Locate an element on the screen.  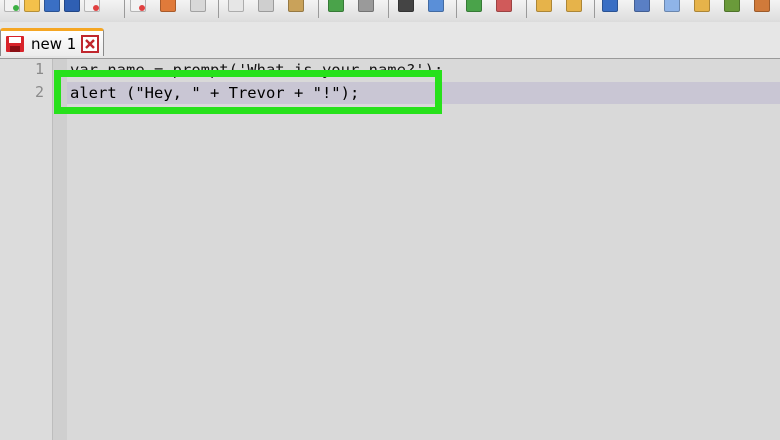
copy-icon is located at coordinates (266, 6).